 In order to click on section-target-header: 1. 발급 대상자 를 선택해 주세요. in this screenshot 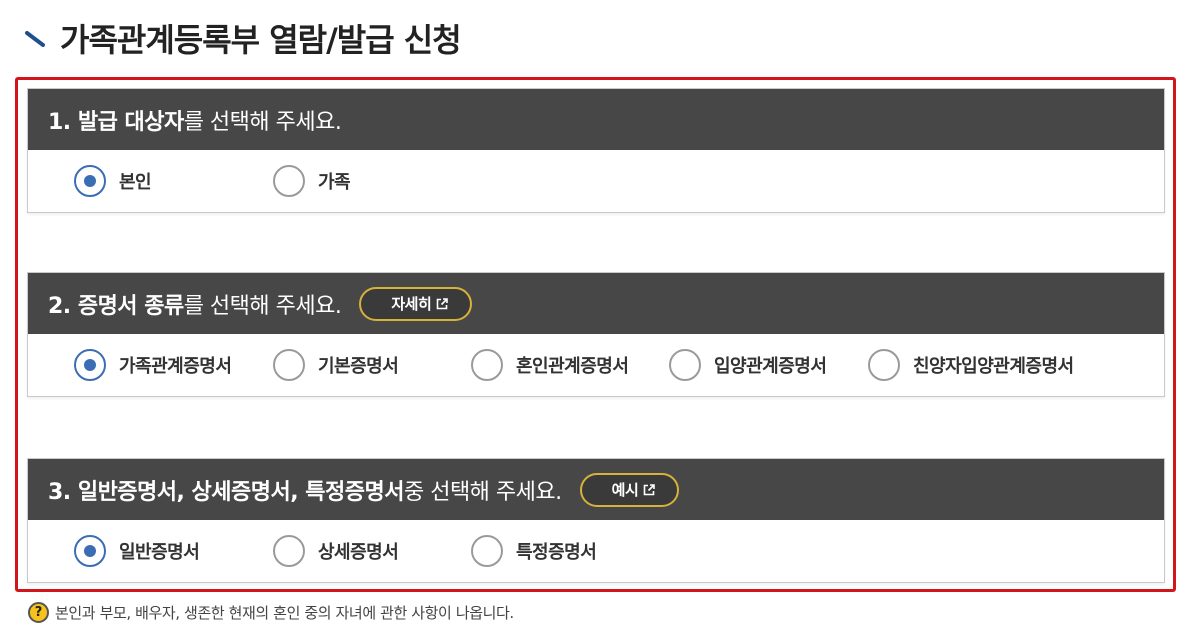, I will do `click(596, 119)`.